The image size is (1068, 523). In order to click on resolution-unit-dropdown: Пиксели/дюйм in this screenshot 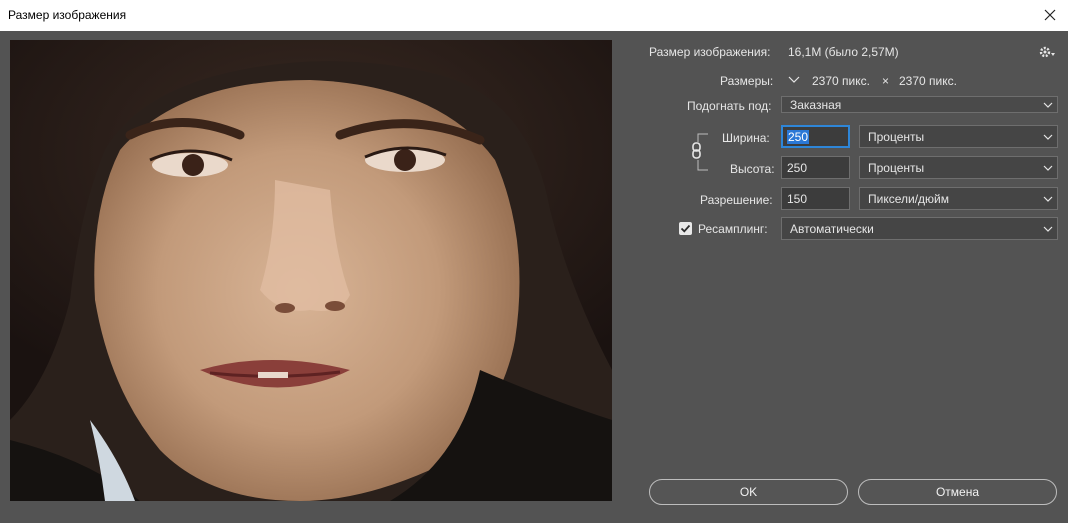, I will do `click(958, 198)`.